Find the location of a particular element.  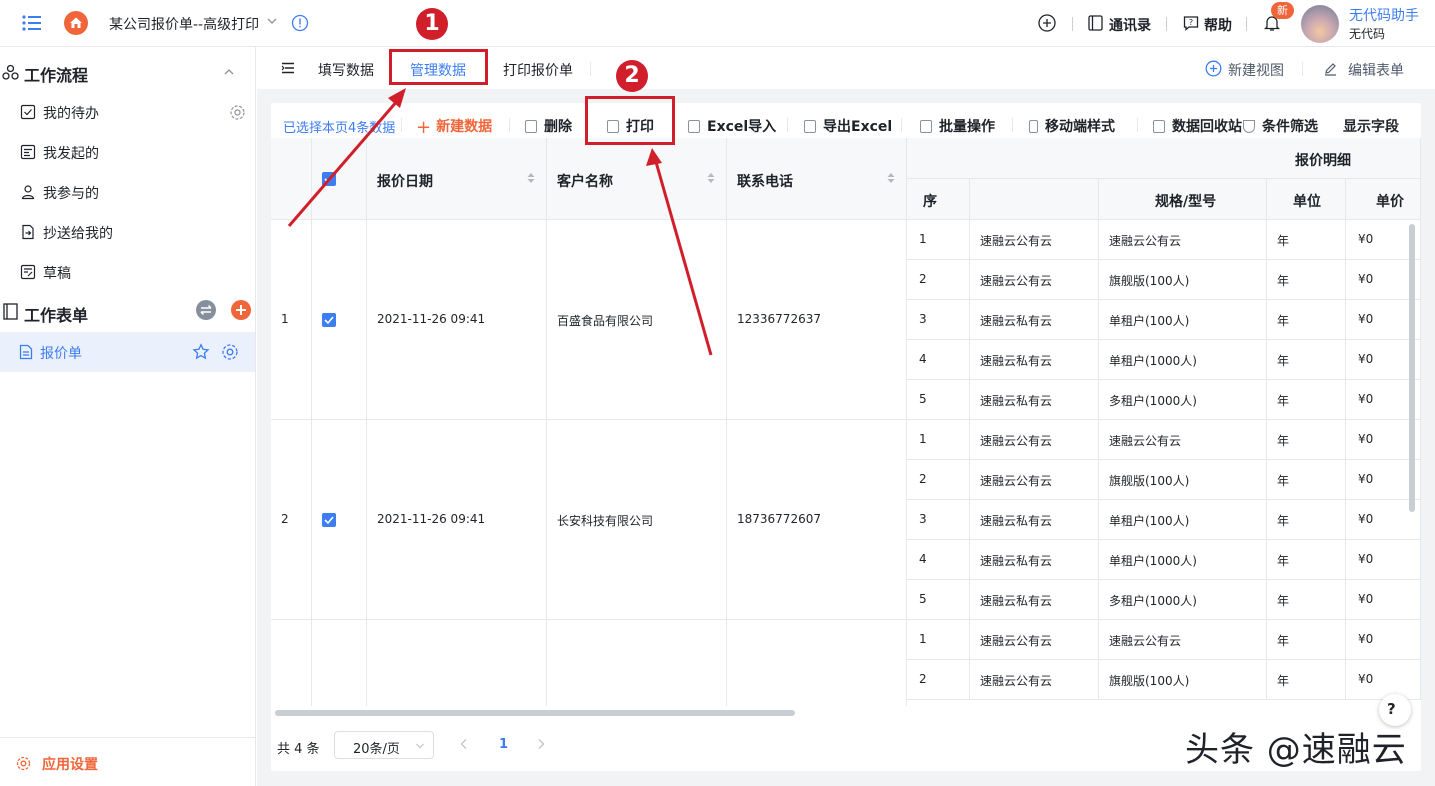

workflow-section: 工作流程 is located at coordinates (127, 72).